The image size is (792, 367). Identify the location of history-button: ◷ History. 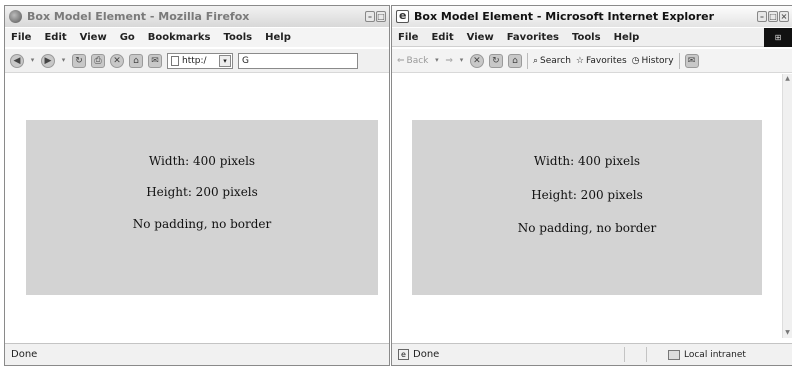
(653, 61).